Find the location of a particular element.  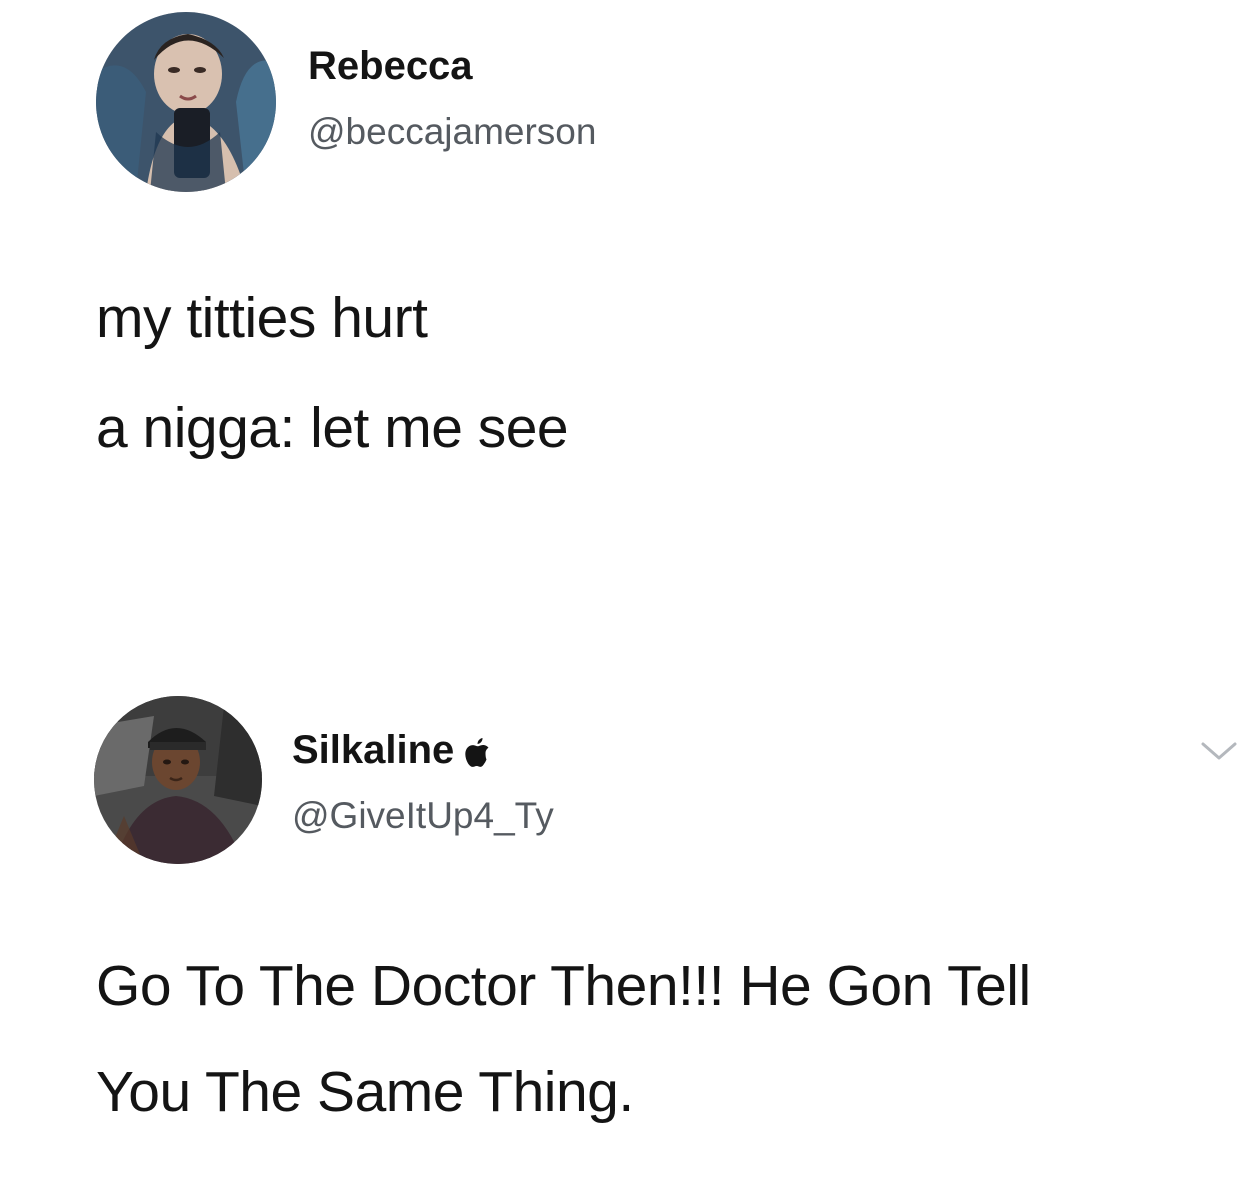

display-name-text: Silkaline is located at coordinates (373, 750).